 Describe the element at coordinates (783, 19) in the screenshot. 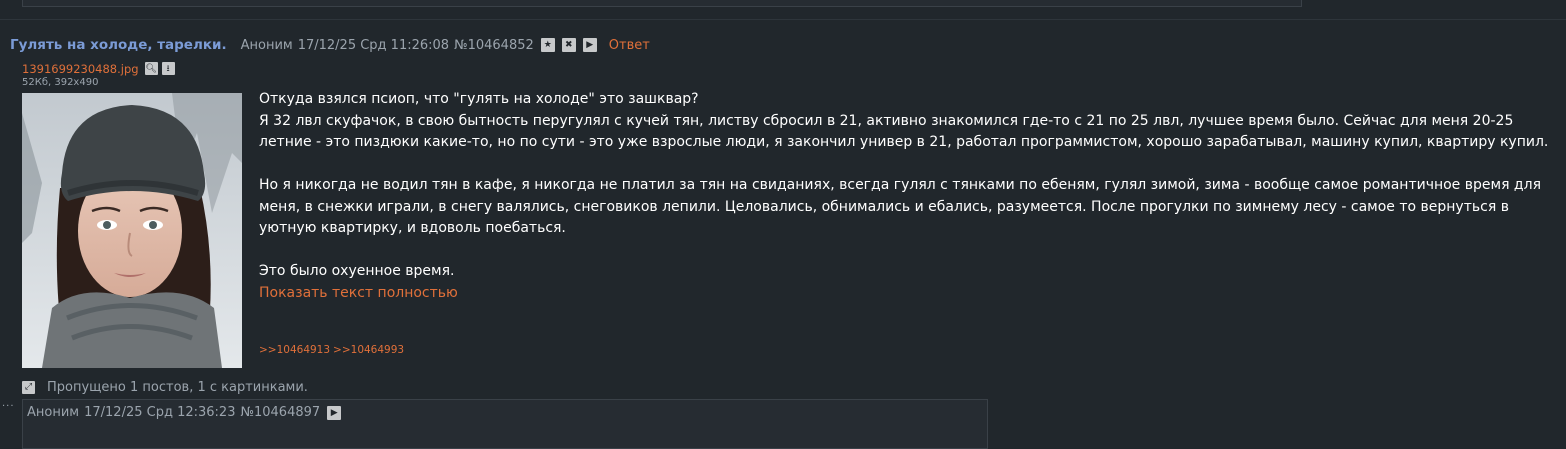

I see `divider` at that location.